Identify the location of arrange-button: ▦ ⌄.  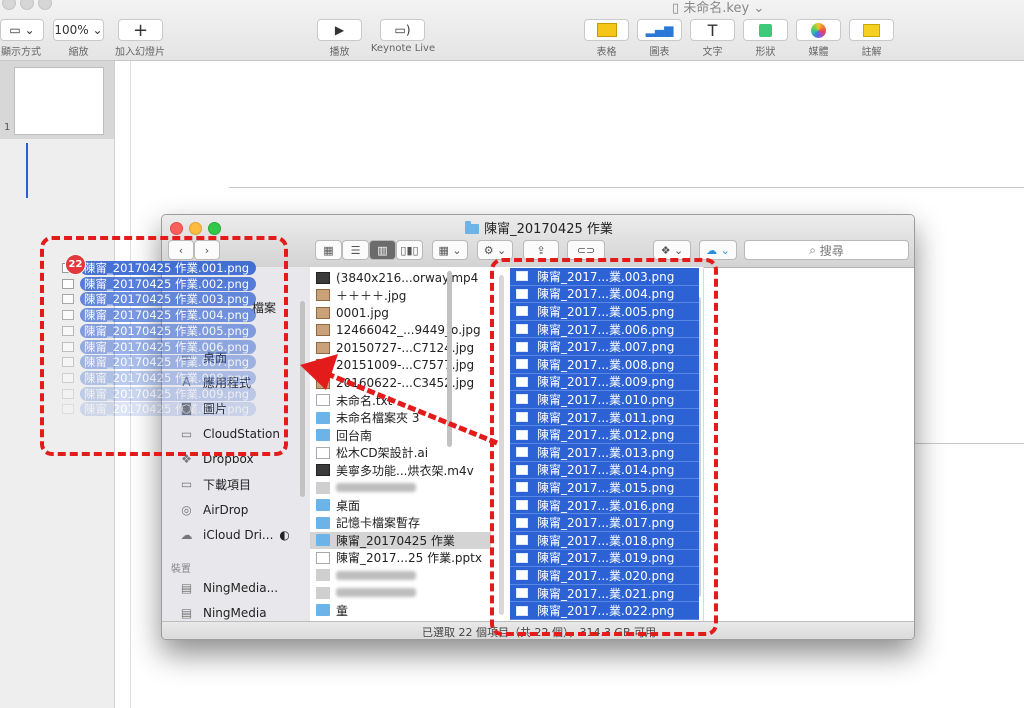
(450, 250).